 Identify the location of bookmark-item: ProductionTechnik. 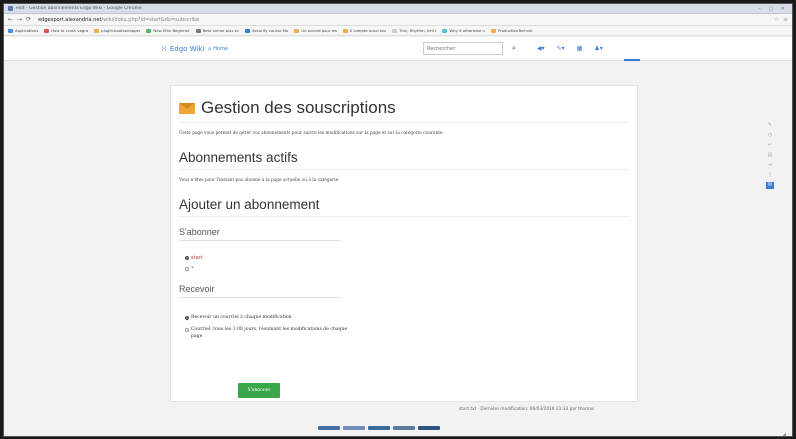
(511, 30).